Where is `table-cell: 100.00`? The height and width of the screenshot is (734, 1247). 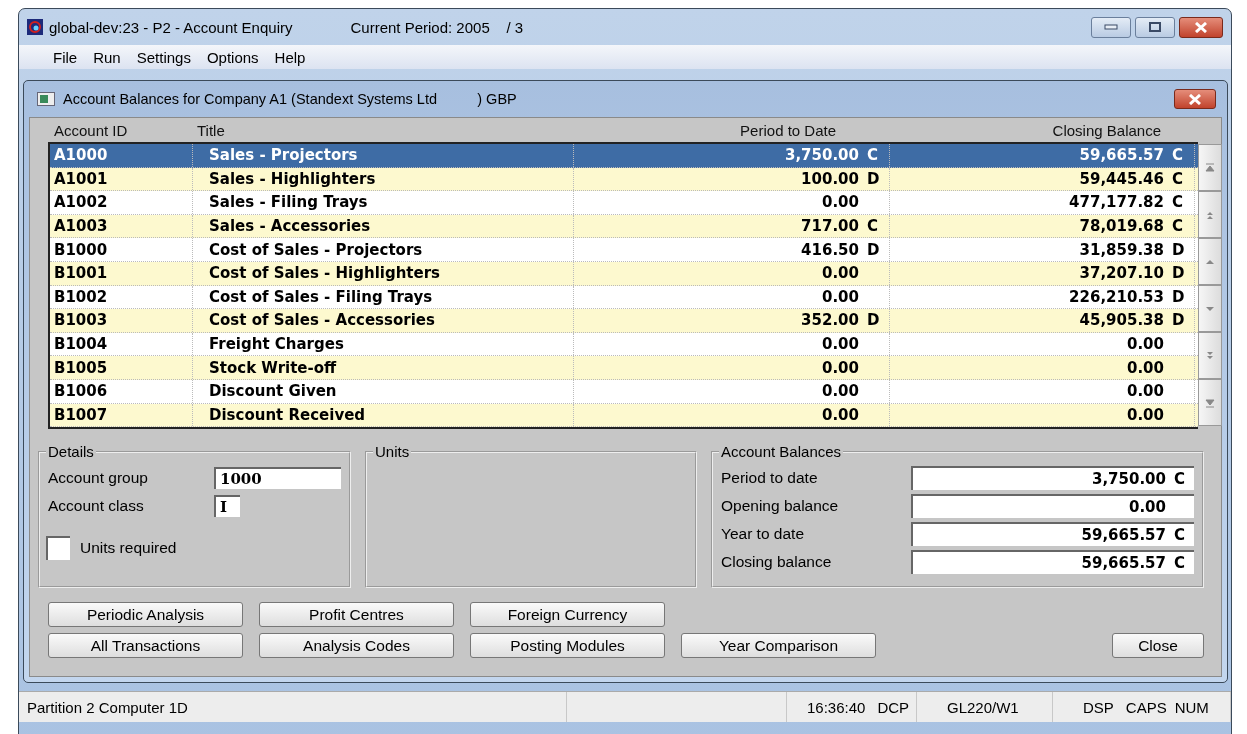 table-cell: 100.00 is located at coordinates (830, 178).